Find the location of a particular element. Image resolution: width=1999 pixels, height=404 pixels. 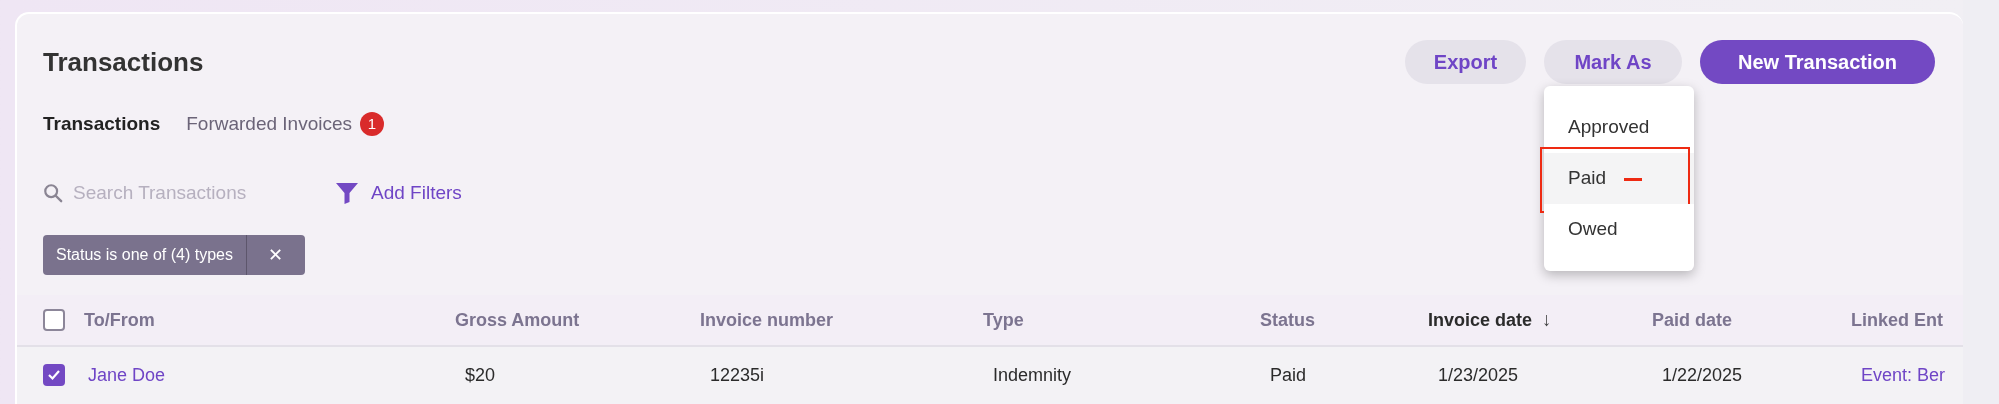

link: Event: Ber is located at coordinates (1903, 374).